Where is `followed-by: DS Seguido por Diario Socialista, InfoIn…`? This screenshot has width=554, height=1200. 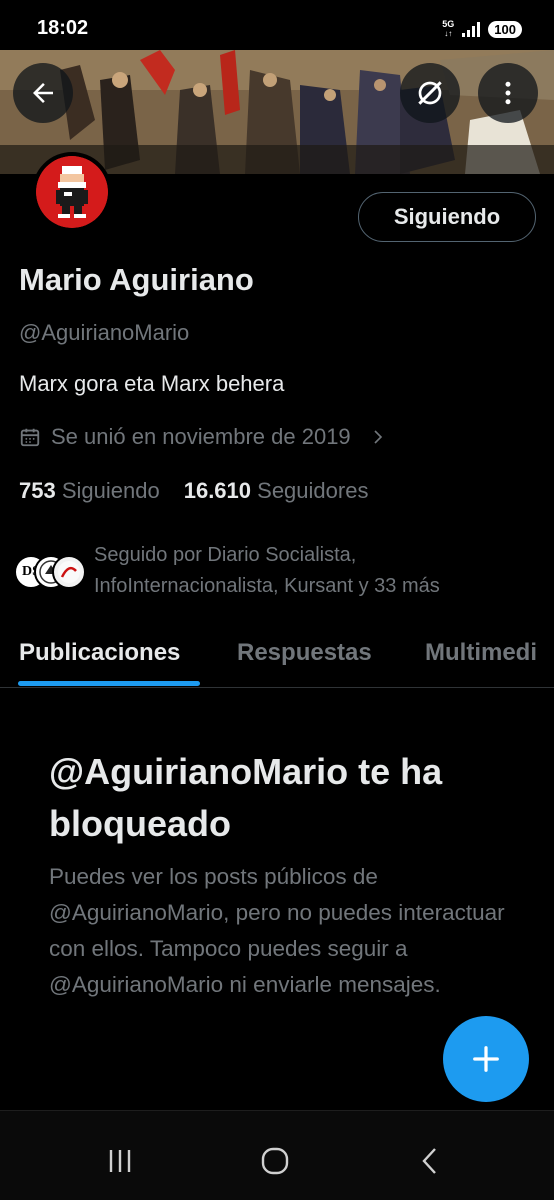 followed-by: DS Seguido por Diario Socialista, InfoIn… is located at coordinates (269, 571).